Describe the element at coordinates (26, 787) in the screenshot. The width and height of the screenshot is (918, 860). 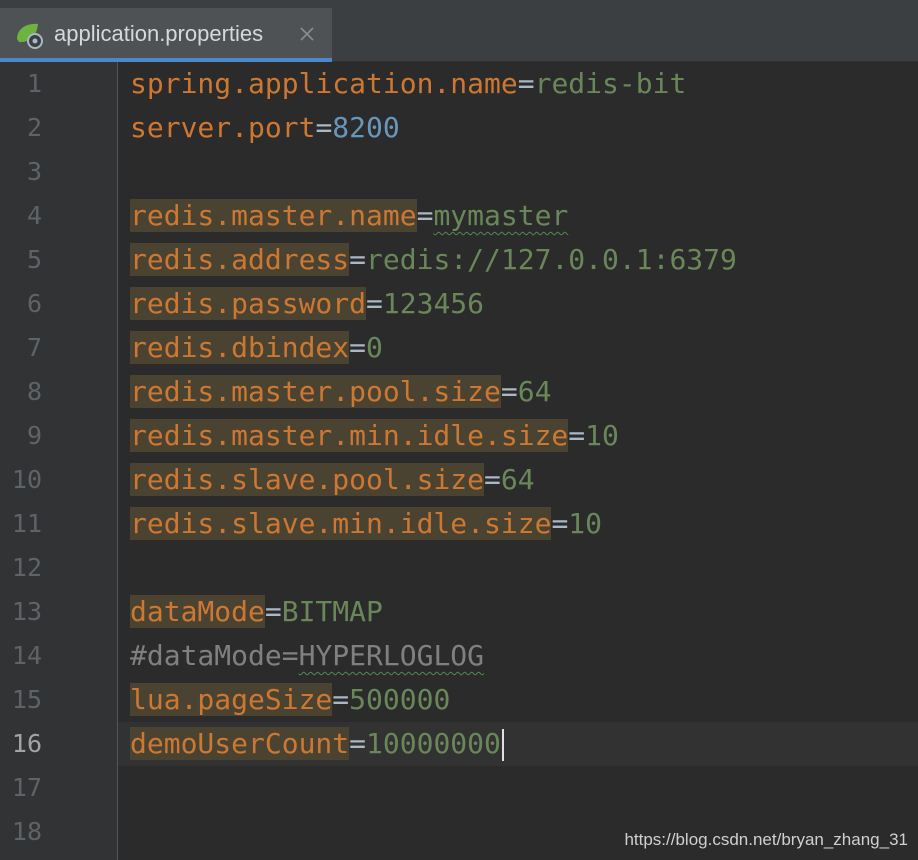
I see `line-number: 17` at that location.